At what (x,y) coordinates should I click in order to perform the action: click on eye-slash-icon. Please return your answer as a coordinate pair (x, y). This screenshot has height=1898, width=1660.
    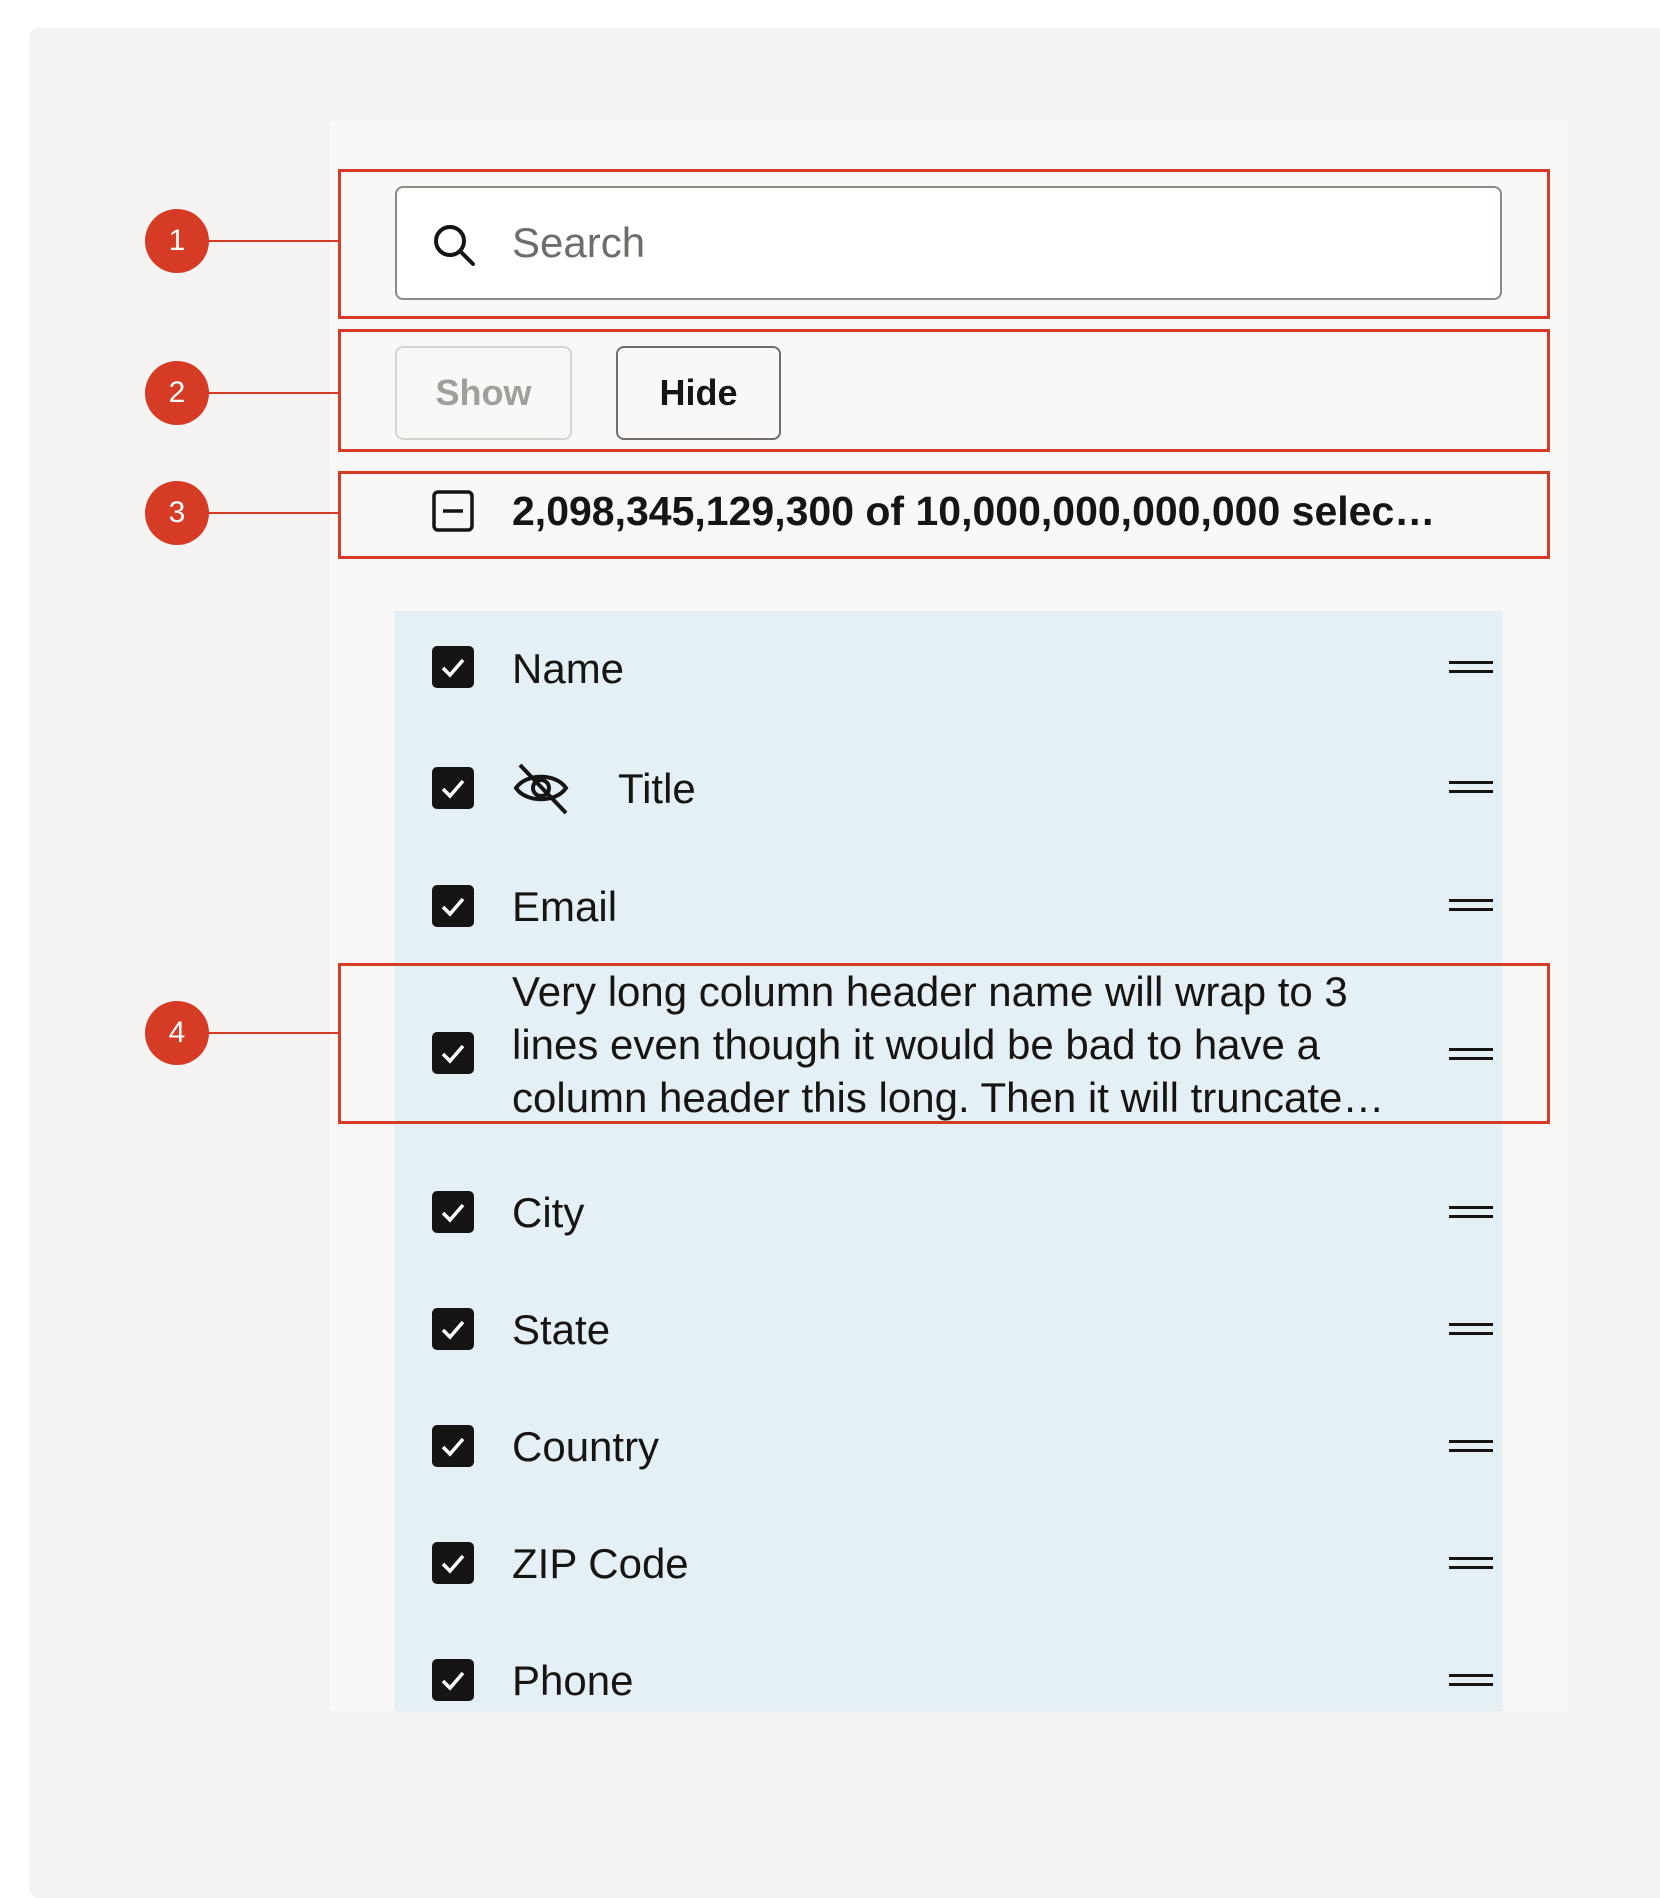
    Looking at the image, I should click on (541, 789).